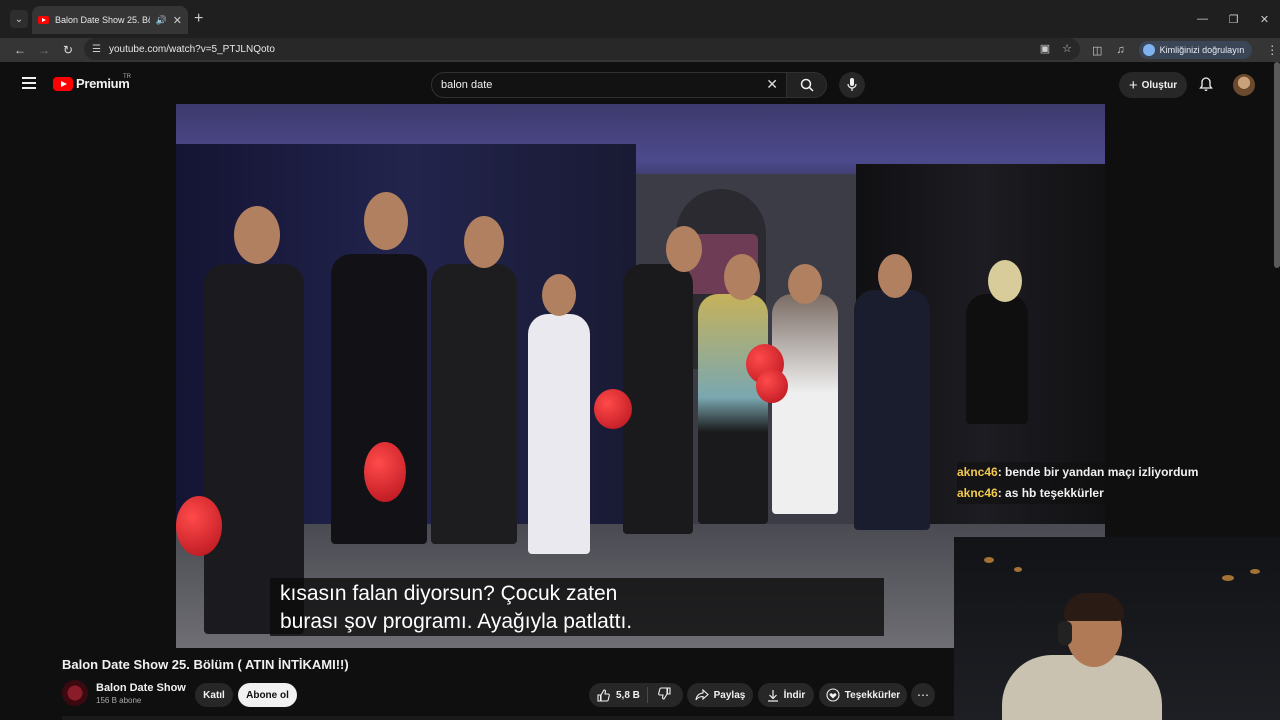 The height and width of the screenshot is (720, 1280). What do you see at coordinates (508, 718) in the screenshot?
I see `description-box-edge` at bounding box center [508, 718].